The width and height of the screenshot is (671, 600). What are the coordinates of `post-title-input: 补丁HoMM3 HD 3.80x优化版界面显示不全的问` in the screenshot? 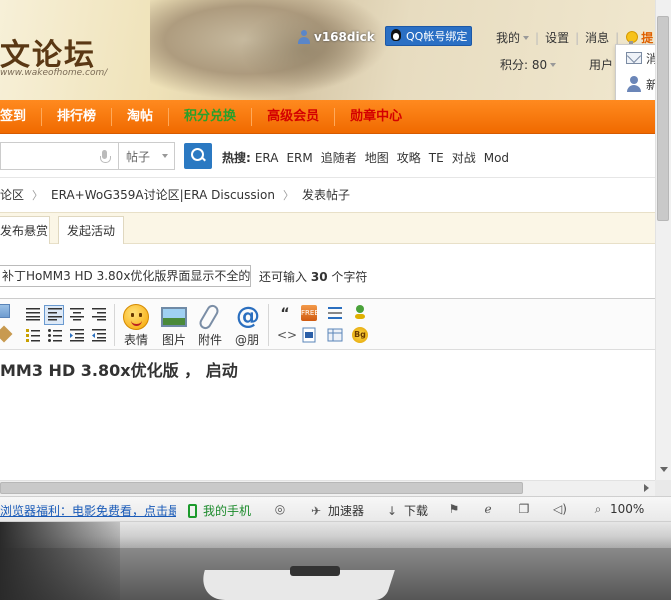 It's located at (125, 276).